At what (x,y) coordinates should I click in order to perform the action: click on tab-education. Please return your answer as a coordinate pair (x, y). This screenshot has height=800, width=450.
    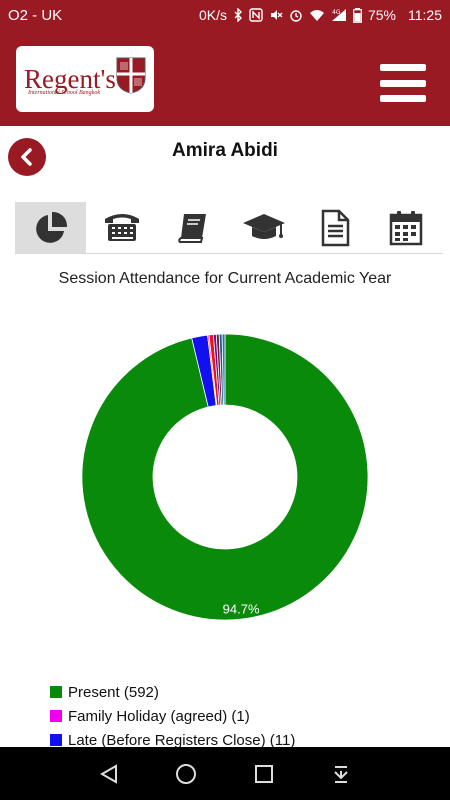
    Looking at the image, I should click on (263, 227).